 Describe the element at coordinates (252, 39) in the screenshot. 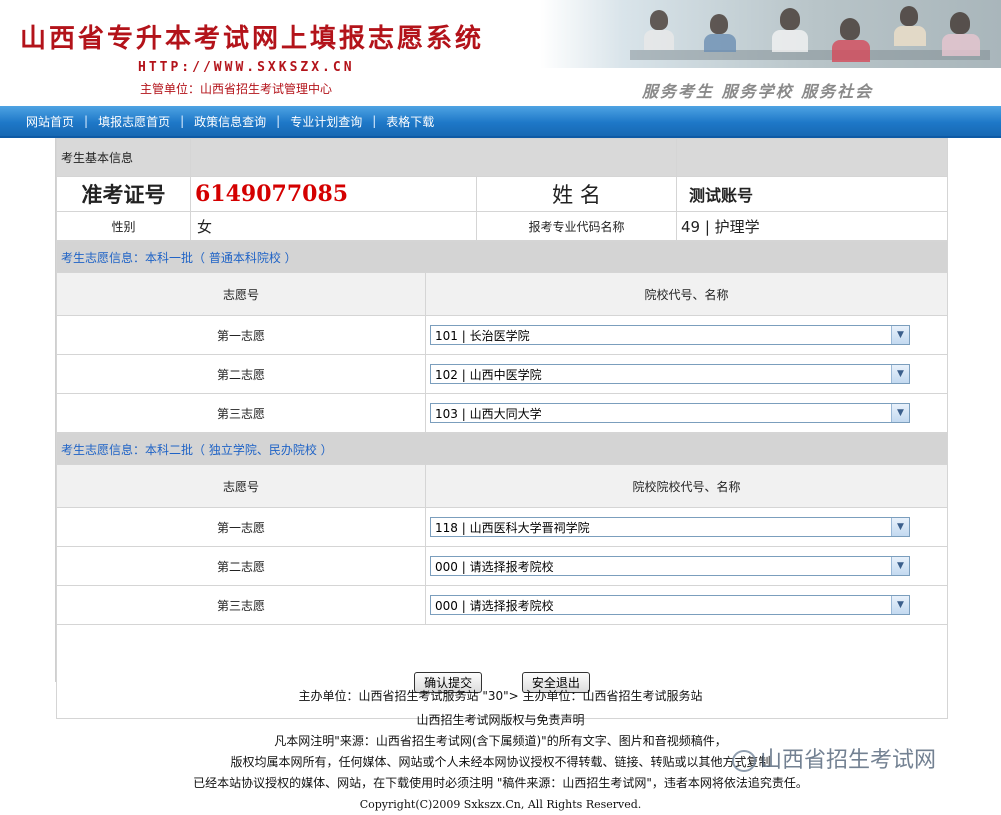

I see `site-title: 山西省专升本考试网上填报志愿系统` at that location.